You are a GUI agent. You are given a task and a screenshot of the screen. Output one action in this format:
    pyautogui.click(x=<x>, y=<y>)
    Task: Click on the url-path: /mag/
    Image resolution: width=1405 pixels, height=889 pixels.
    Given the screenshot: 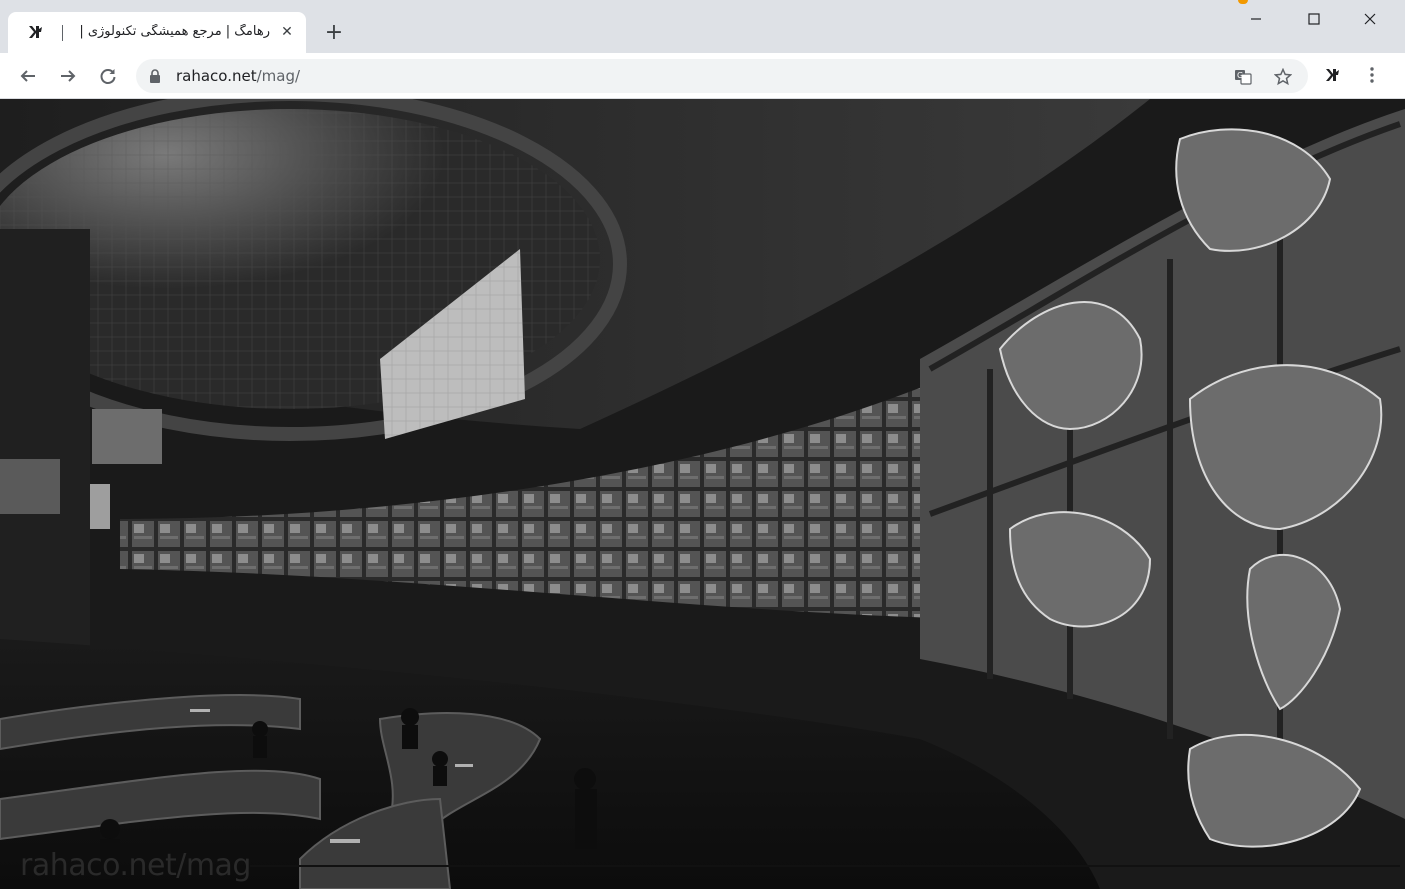 What is the action you would take?
    pyautogui.click(x=278, y=76)
    